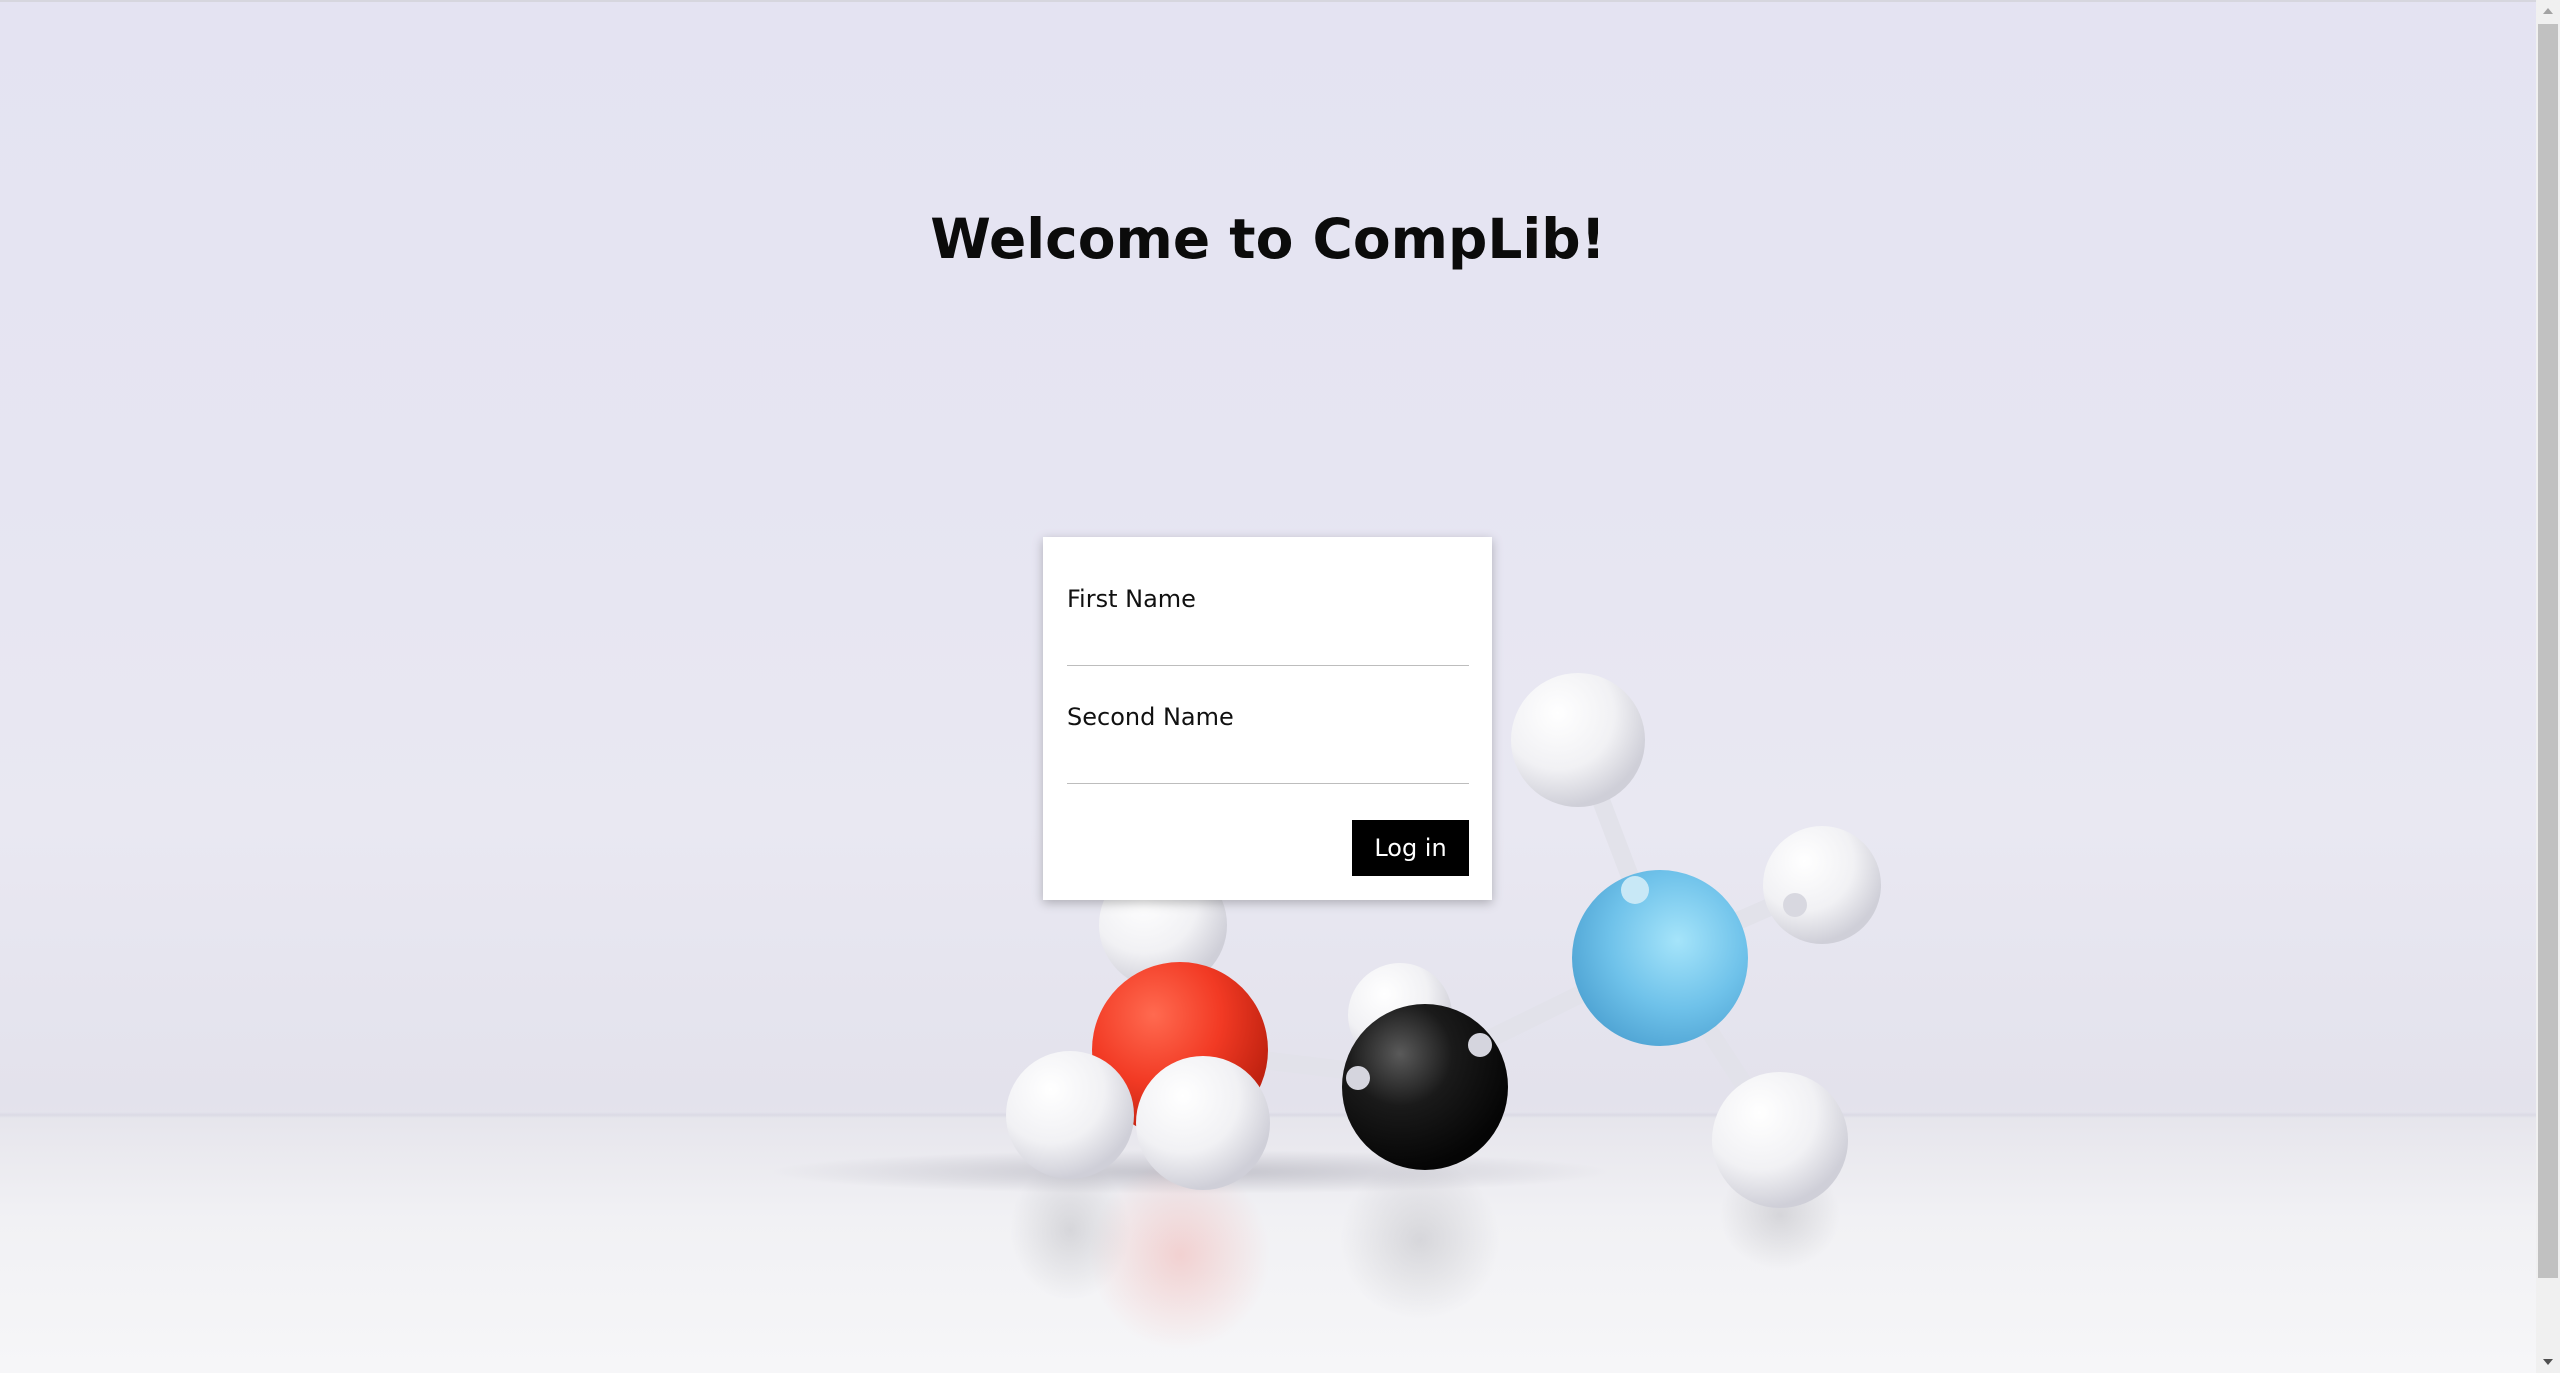 This screenshot has width=2560, height=1373. What do you see at coordinates (1131, 599) in the screenshot?
I see `first-name-label: First Name` at bounding box center [1131, 599].